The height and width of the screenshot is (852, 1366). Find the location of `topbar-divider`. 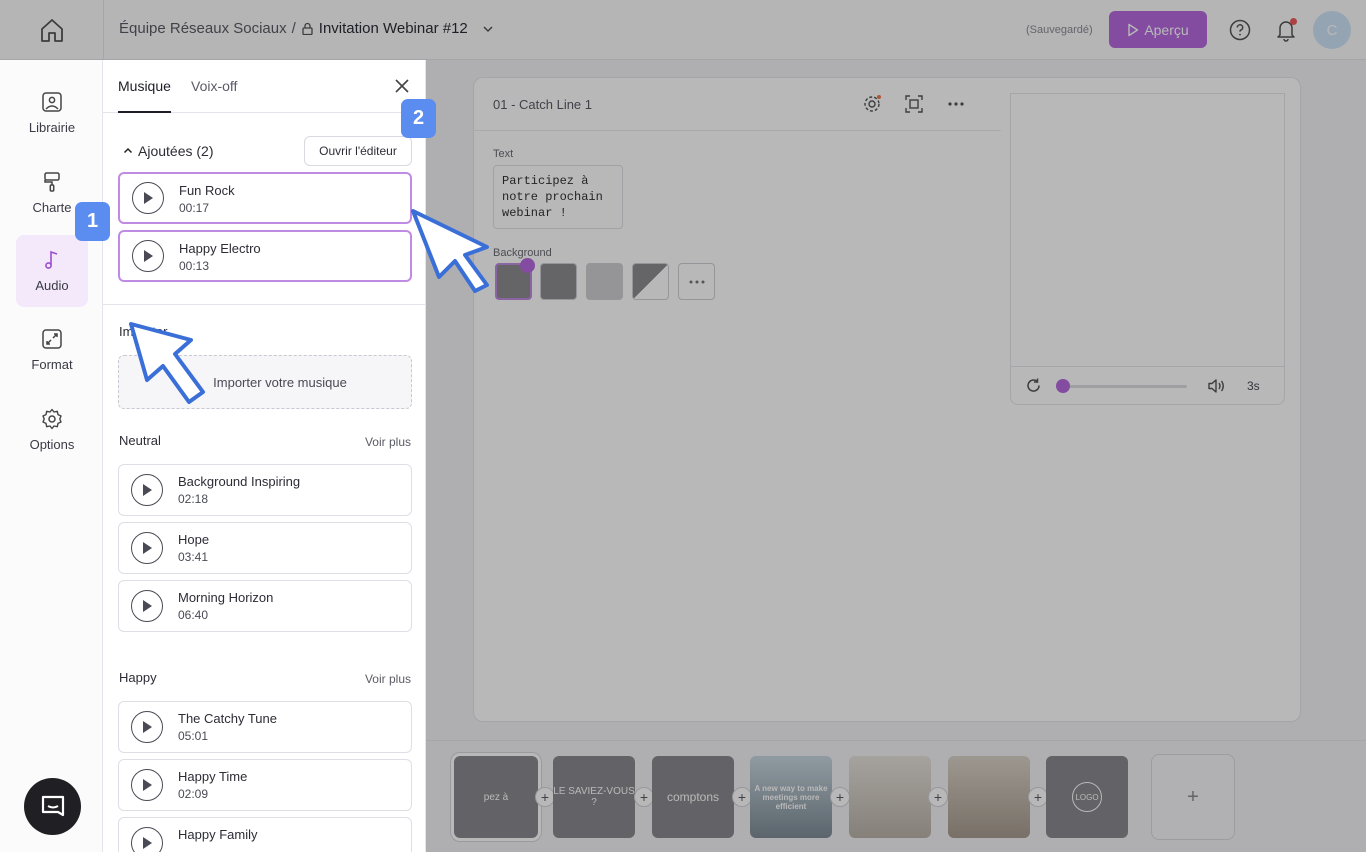

topbar-divider is located at coordinates (103, 30).